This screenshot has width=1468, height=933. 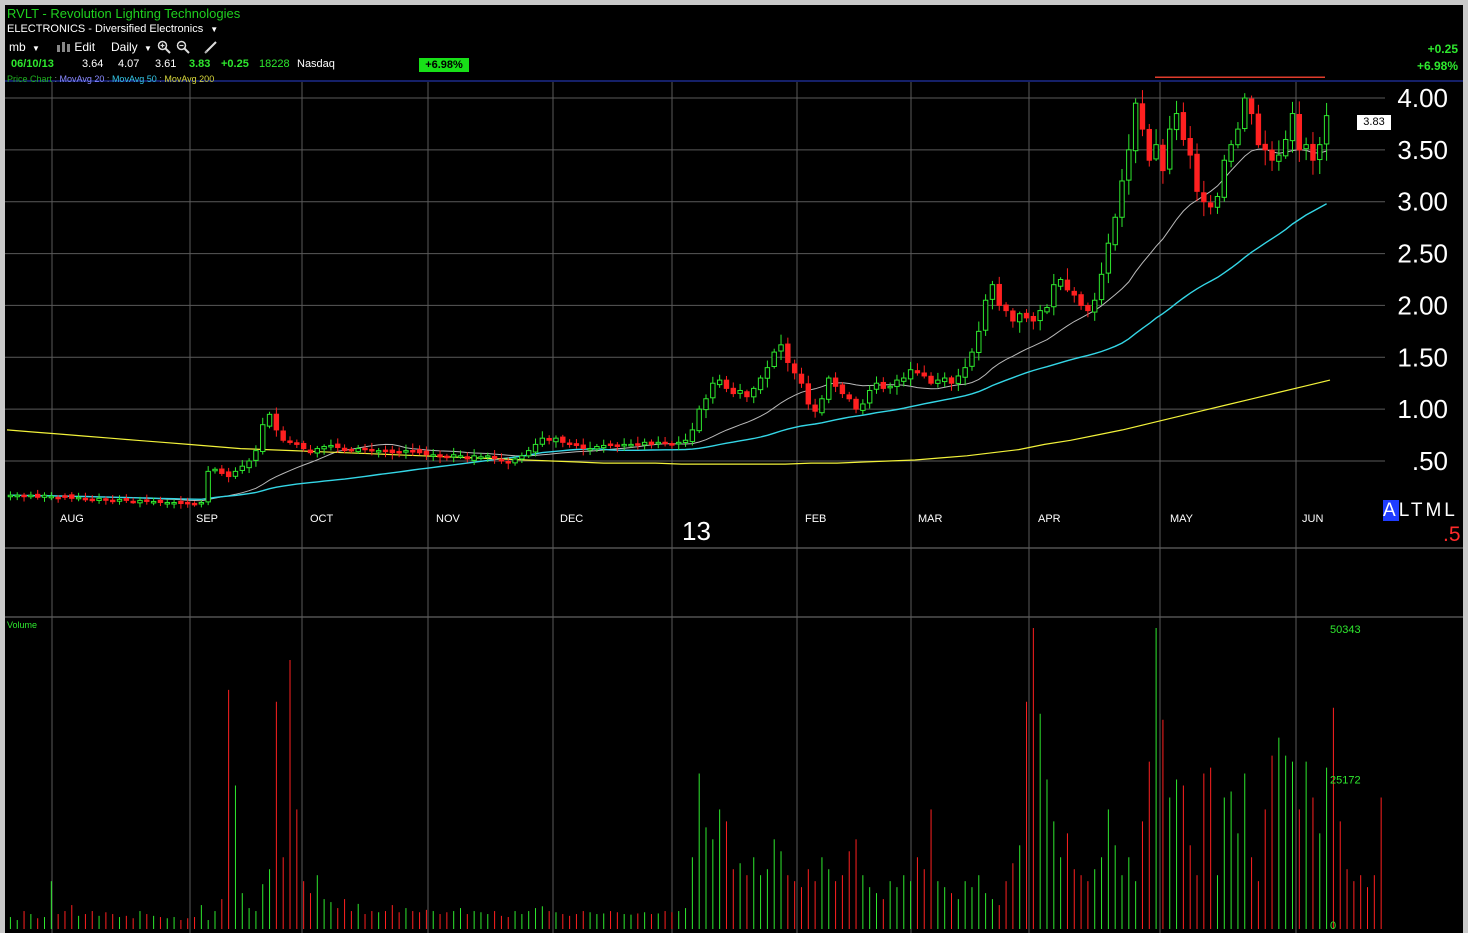 What do you see at coordinates (82, 79) in the screenshot?
I see `legend-ma20: MovAvg 20` at bounding box center [82, 79].